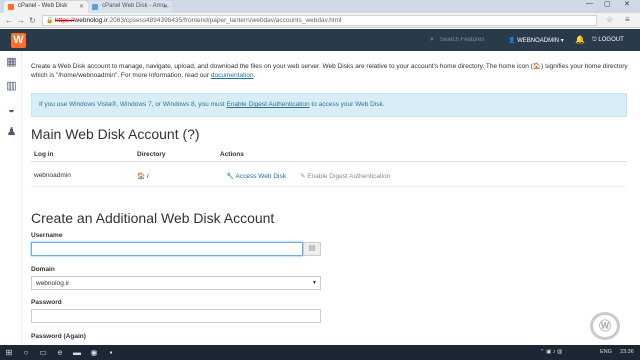 Image resolution: width=640 pixels, height=360 pixels. I want to click on intro-text-3: ., so click(254, 75).